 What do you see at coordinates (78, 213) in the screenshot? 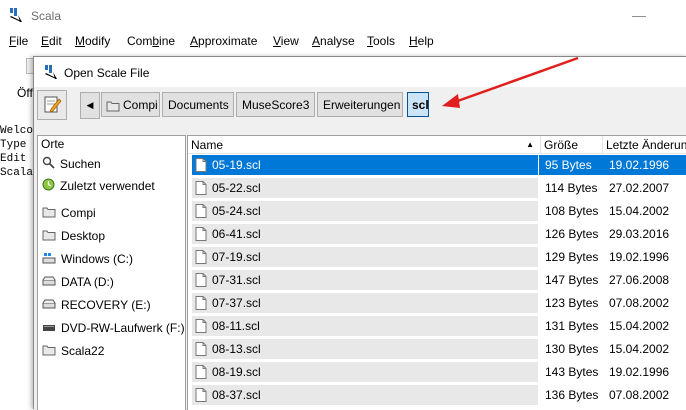
I see `place-label: Compi` at bounding box center [78, 213].